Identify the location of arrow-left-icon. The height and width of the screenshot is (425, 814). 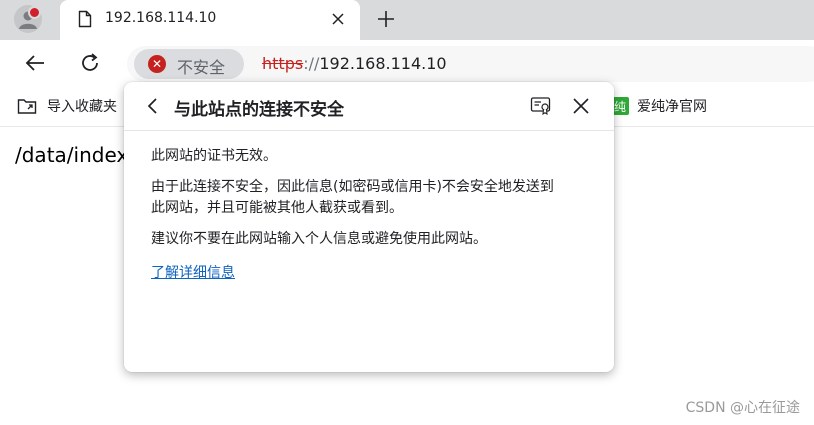
(35, 63).